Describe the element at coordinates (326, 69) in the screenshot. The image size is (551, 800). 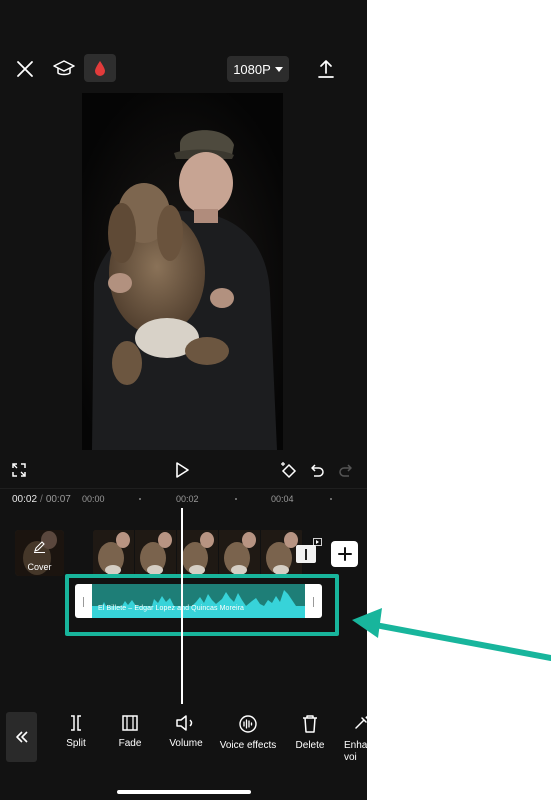
I see `export-icon` at that location.